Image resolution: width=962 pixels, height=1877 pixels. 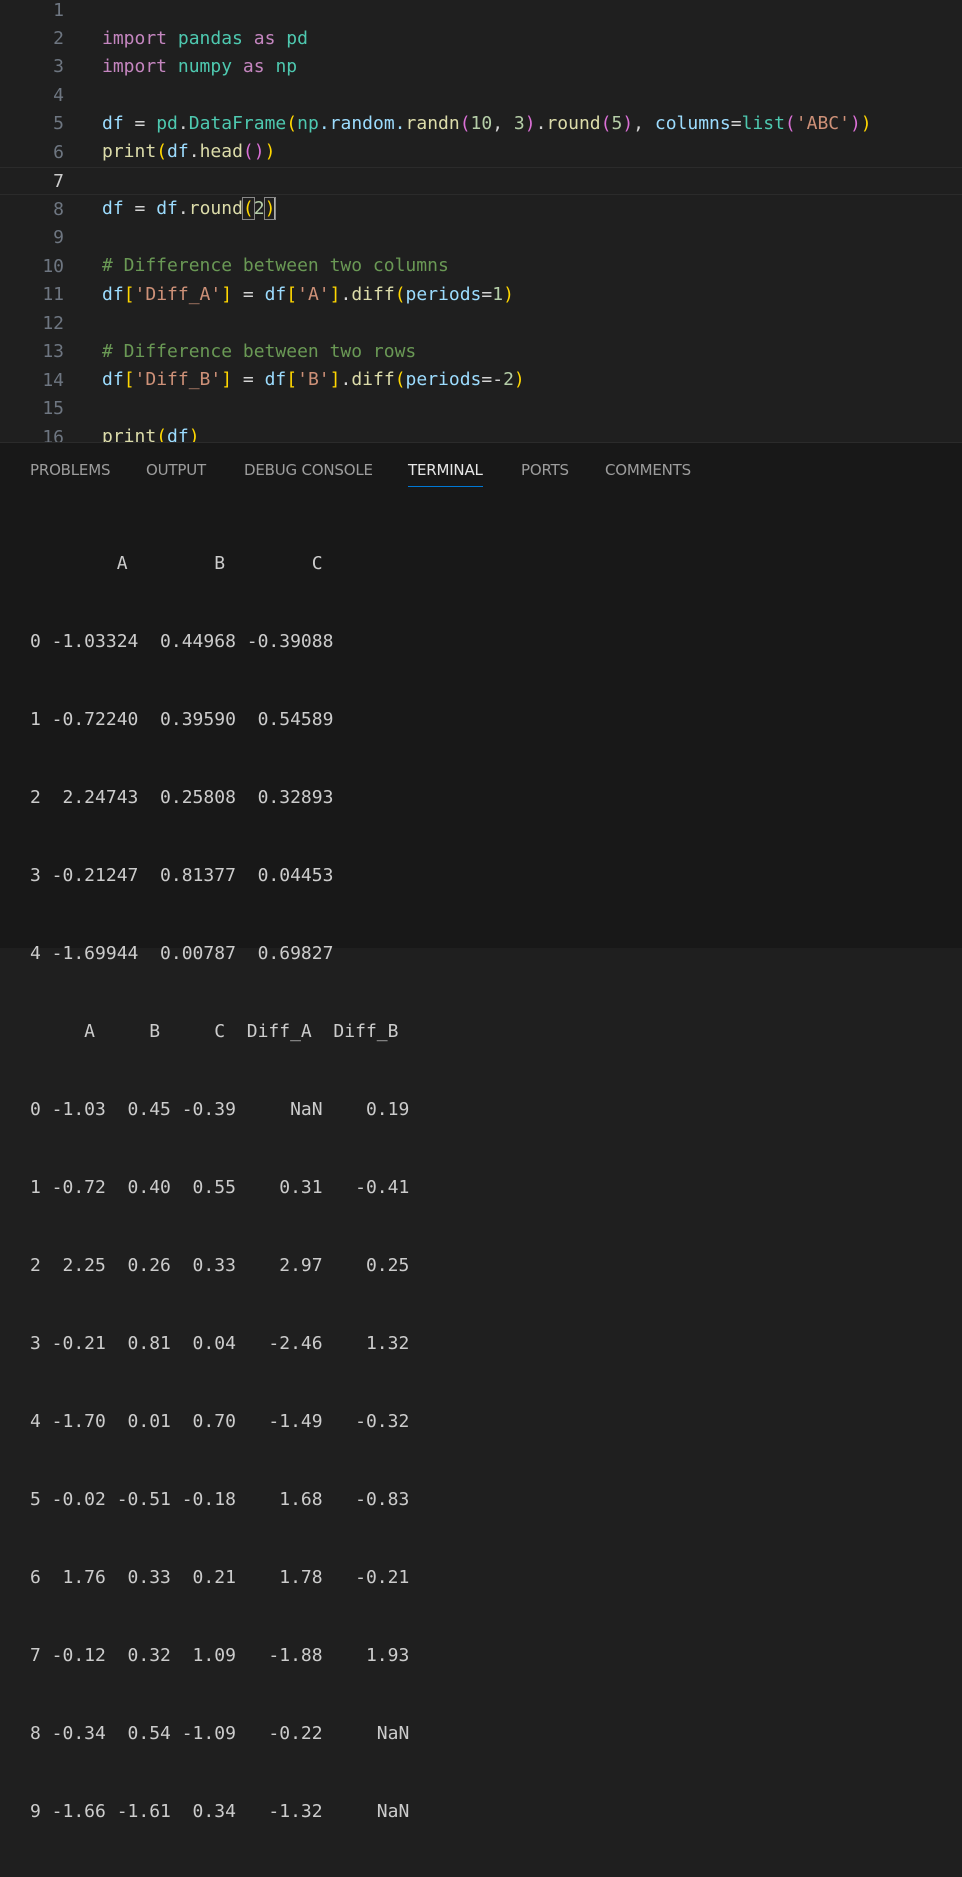 What do you see at coordinates (220, 1343) in the screenshot?
I see `terminal-line: 3 -0.21 0.81 0.04 -2.46 1.32` at bounding box center [220, 1343].